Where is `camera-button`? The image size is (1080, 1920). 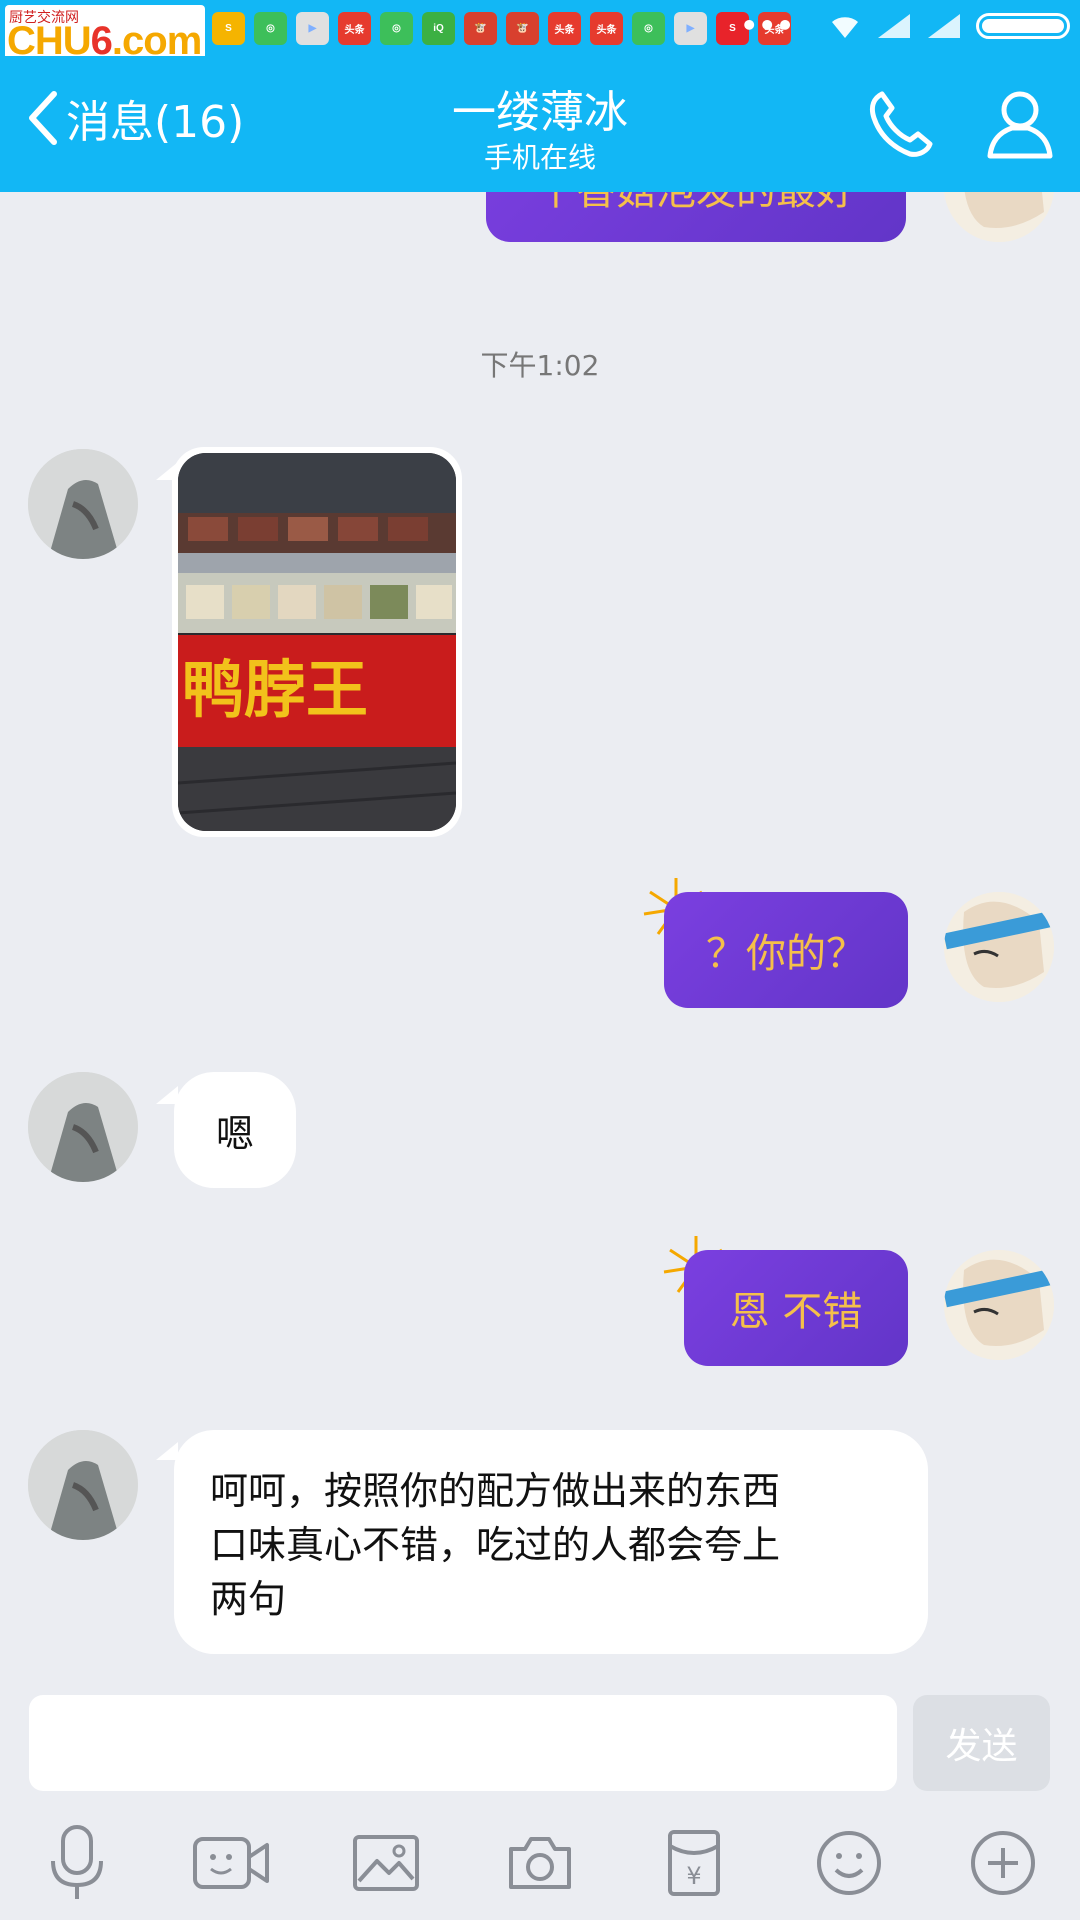
camera-button is located at coordinates (540, 1863).